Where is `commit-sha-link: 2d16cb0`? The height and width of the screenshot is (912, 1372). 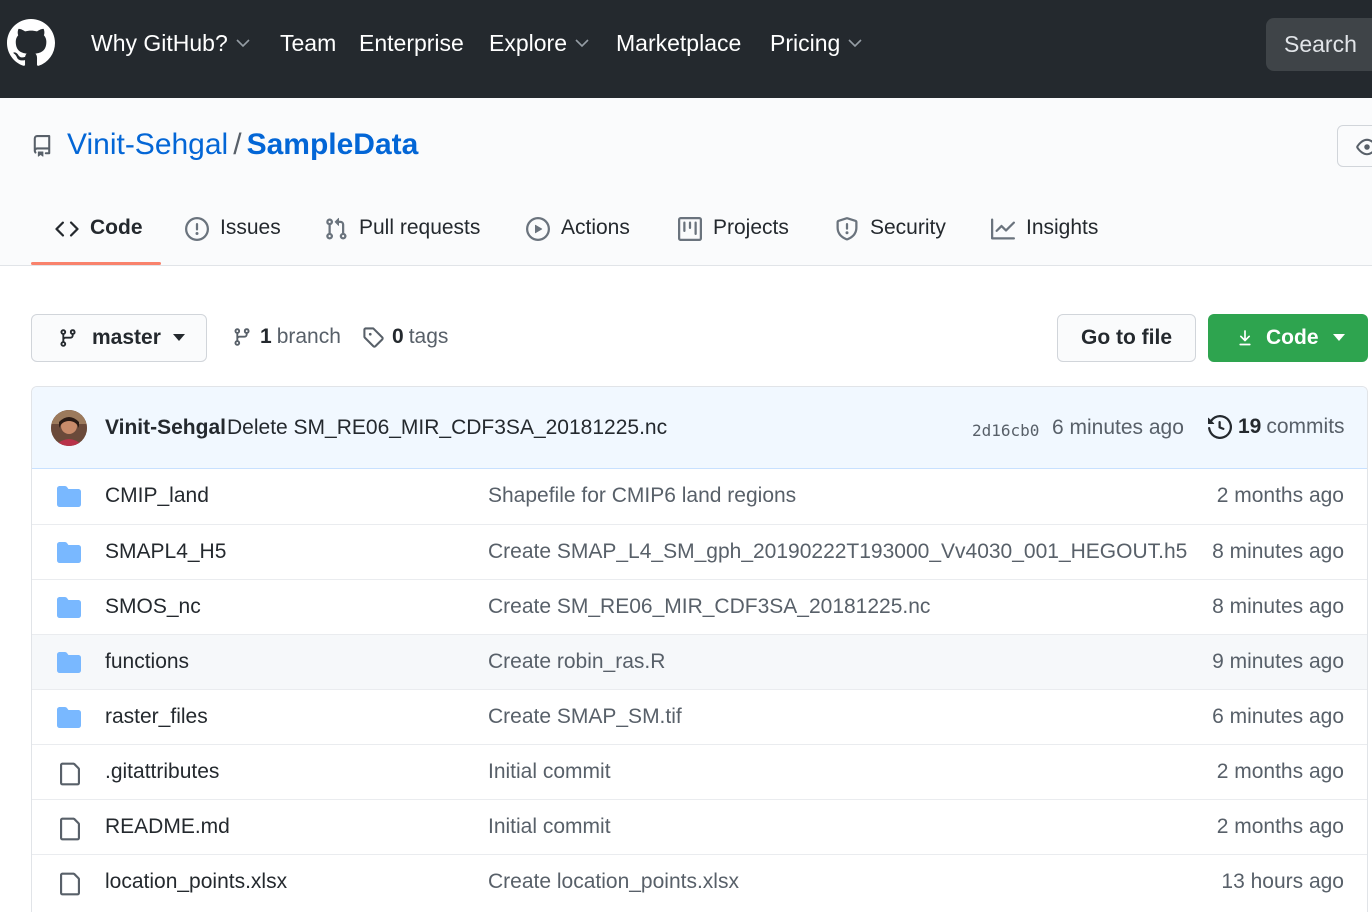
commit-sha-link: 2d16cb0 is located at coordinates (1005, 430).